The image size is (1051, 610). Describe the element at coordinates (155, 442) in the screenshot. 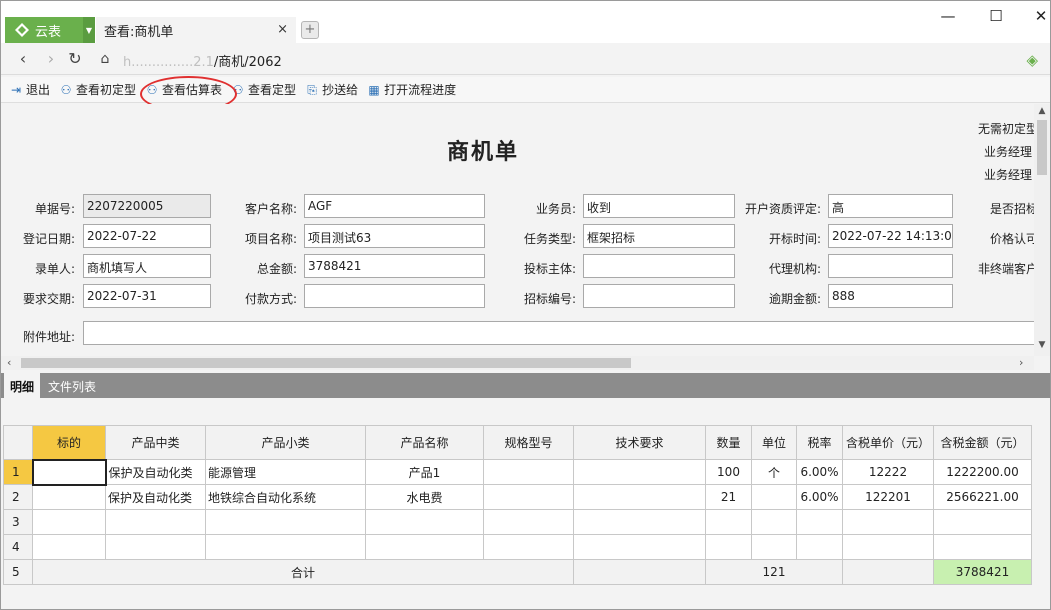

I see `col-header: 产品中类` at that location.